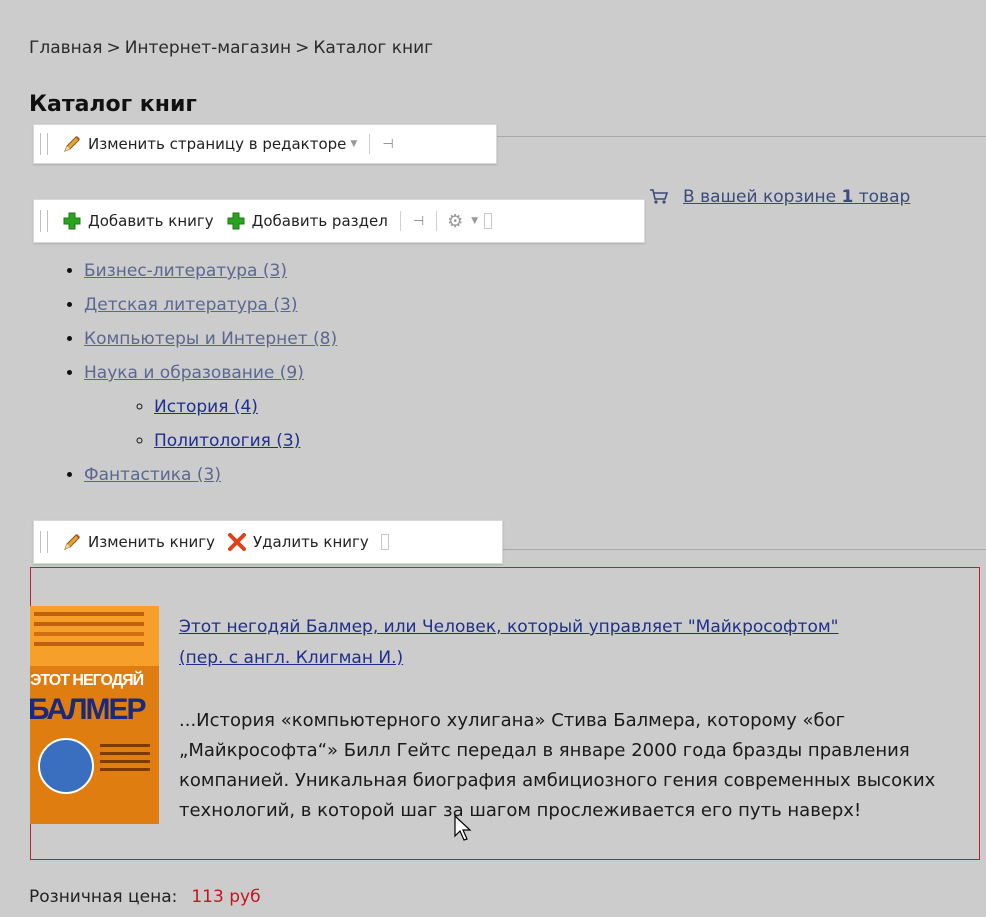 This screenshot has height=917, width=986. I want to click on edit-page-button: Изменить страницу в редакторе ▼, so click(209, 144).